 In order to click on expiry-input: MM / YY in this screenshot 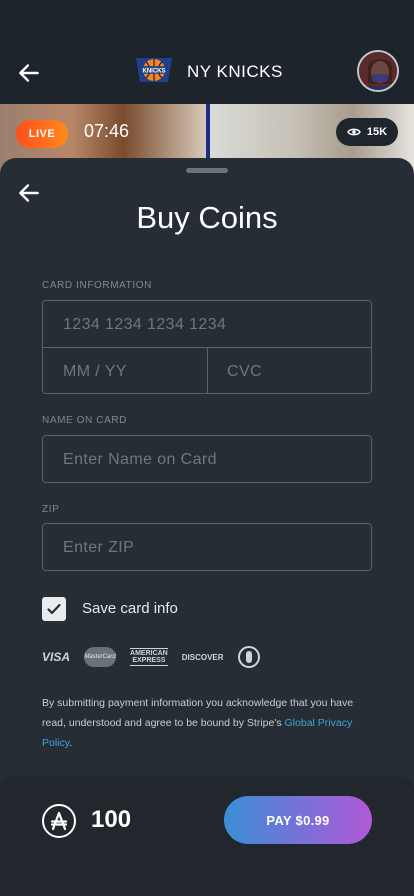, I will do `click(95, 372)`.